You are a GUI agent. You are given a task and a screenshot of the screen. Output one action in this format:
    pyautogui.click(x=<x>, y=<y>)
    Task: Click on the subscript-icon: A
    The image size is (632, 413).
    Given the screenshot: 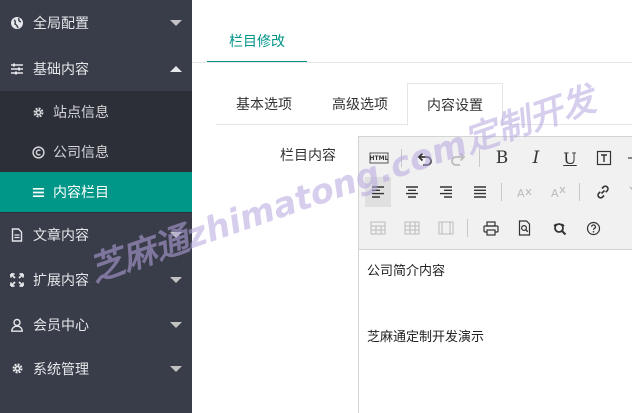 What is the action you would take?
    pyautogui.click(x=559, y=192)
    